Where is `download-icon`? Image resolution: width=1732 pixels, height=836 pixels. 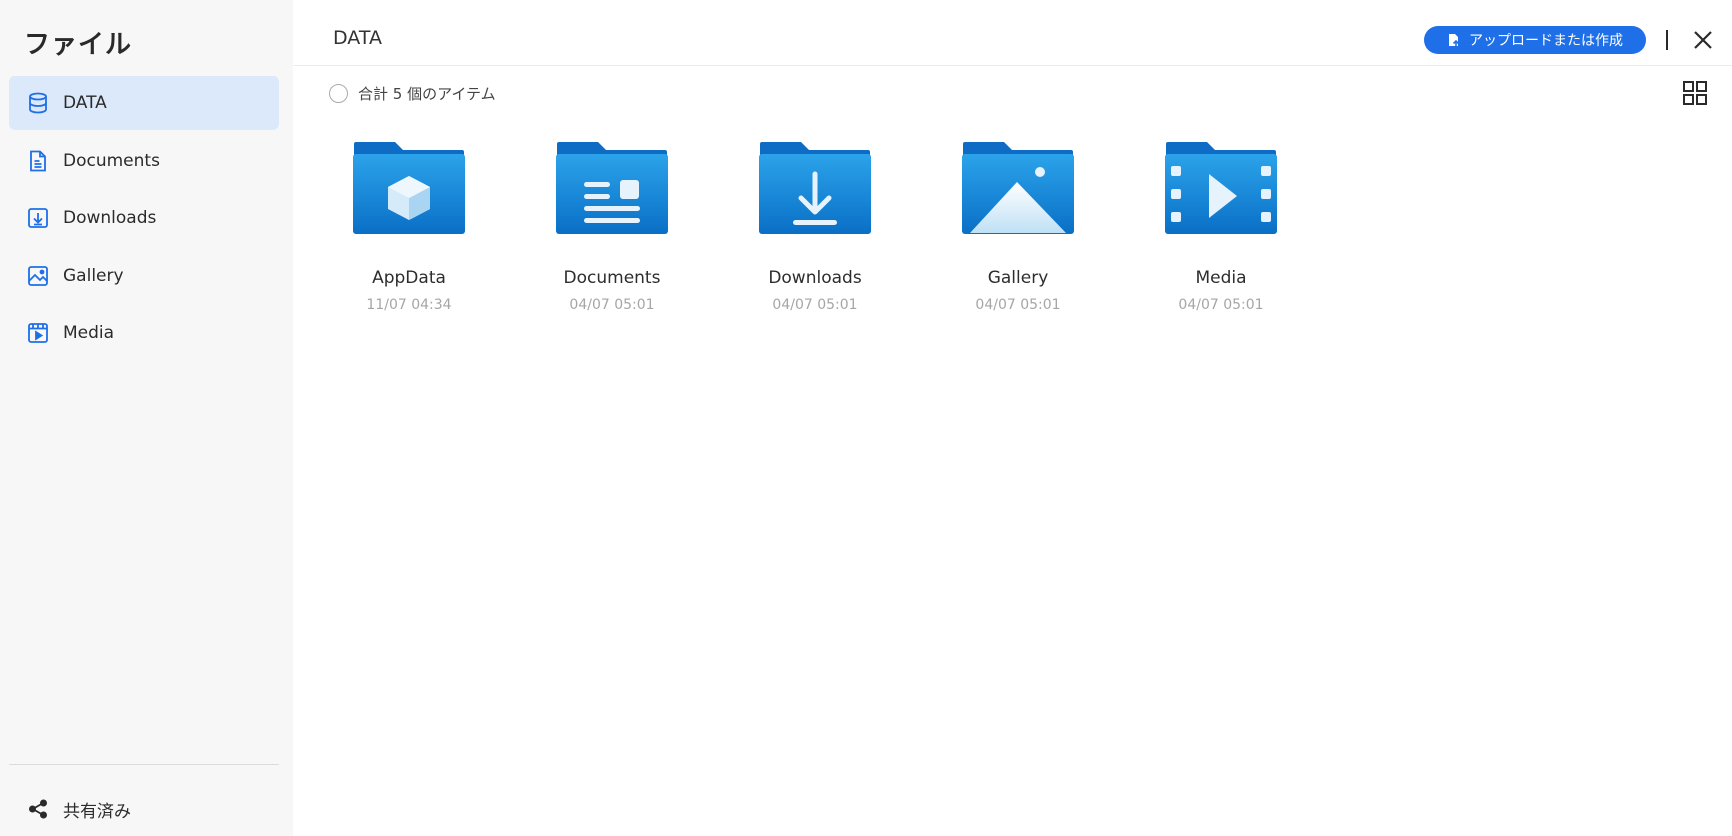
download-icon is located at coordinates (38, 218).